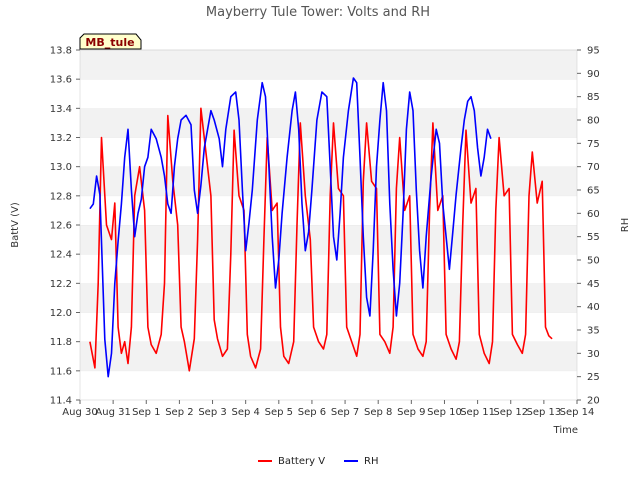  What do you see at coordinates (61, 80) in the screenshot?
I see `y-left-tick-label: 13.6` at bounding box center [61, 80].